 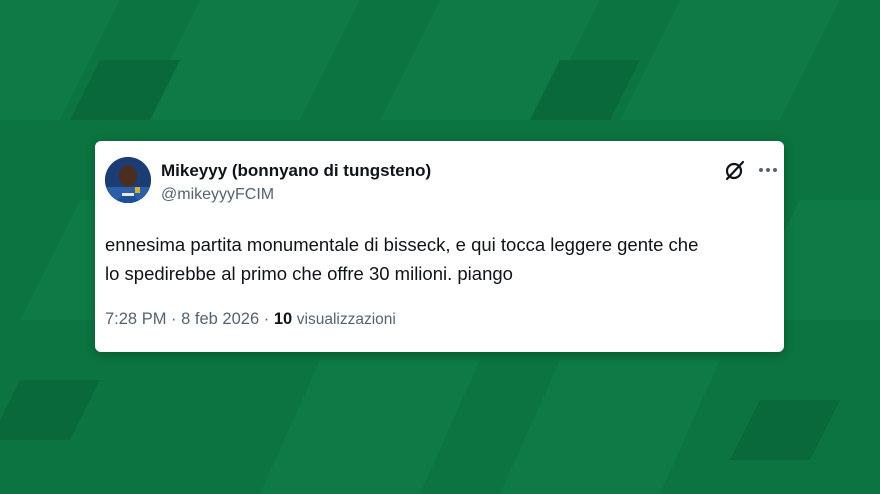 I want to click on avatar-image, so click(x=128, y=180).